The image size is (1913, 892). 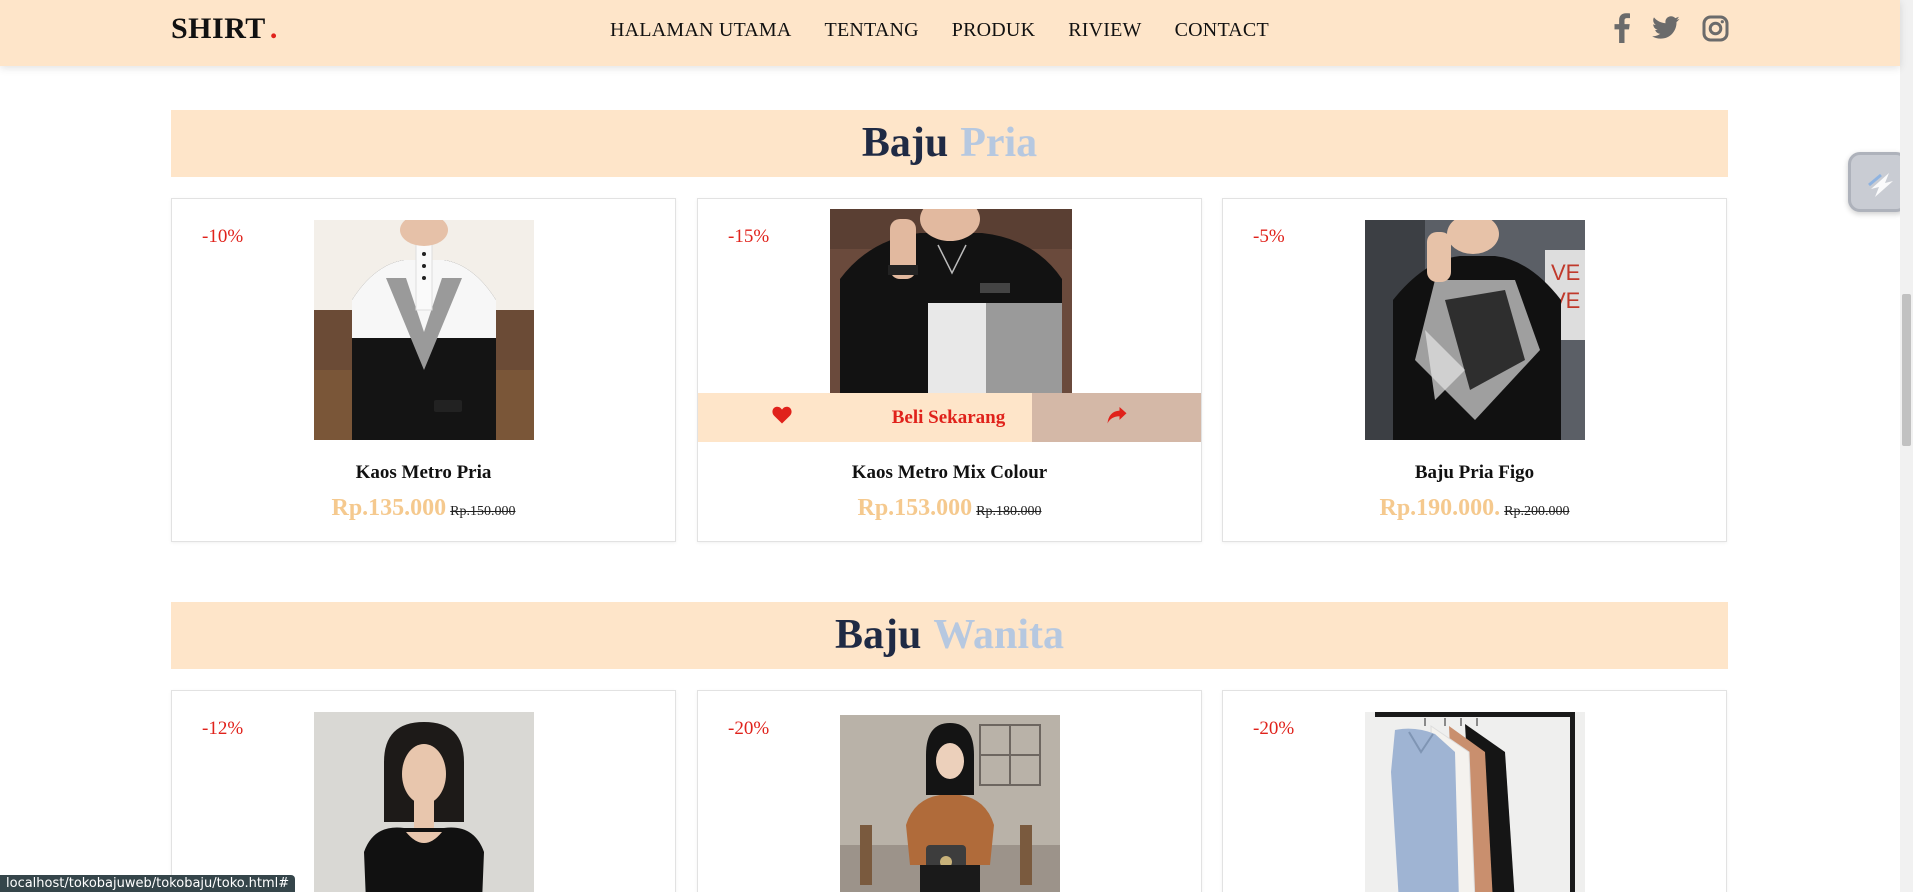 I want to click on product-old-price: Rp.180.000, so click(x=1009, y=511).